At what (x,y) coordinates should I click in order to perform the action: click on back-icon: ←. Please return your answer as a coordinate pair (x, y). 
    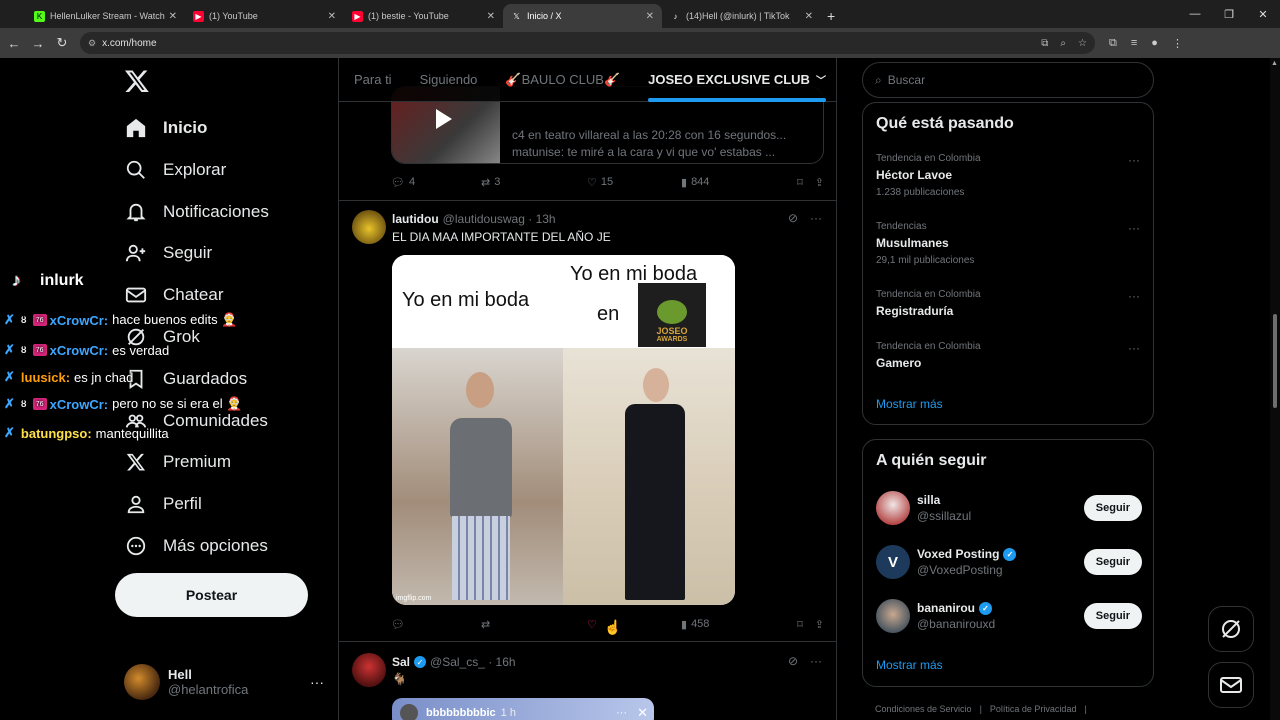
    Looking at the image, I should click on (14, 43).